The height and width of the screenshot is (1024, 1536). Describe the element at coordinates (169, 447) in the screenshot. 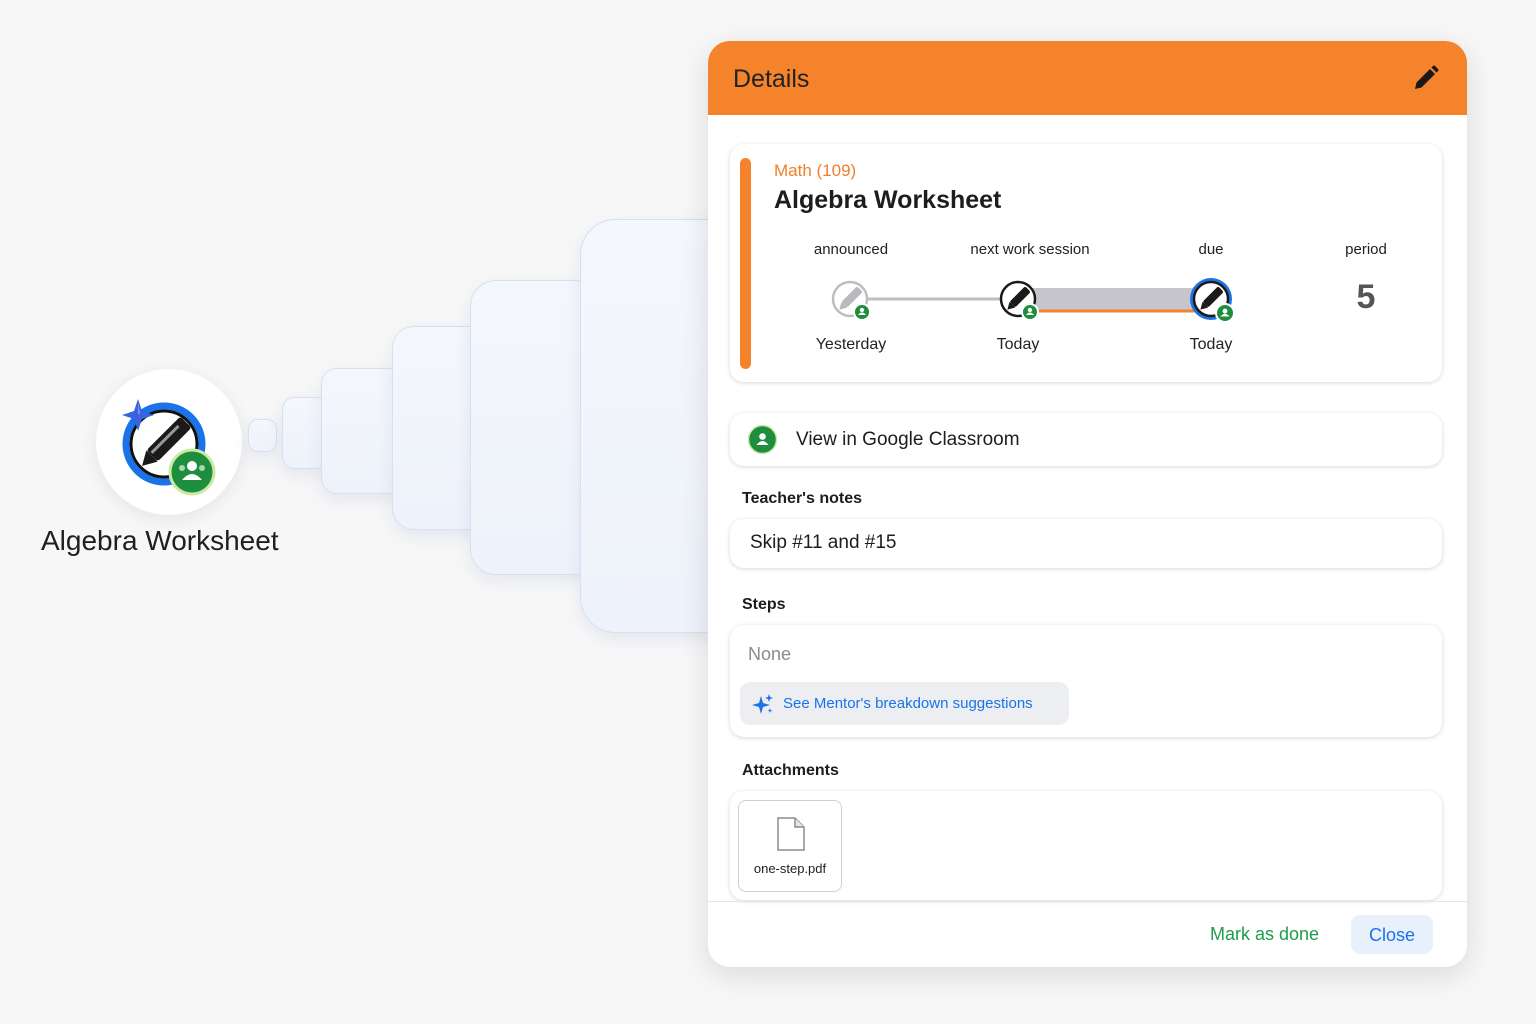

I see `pencil-with-classroom-badge-icon` at that location.